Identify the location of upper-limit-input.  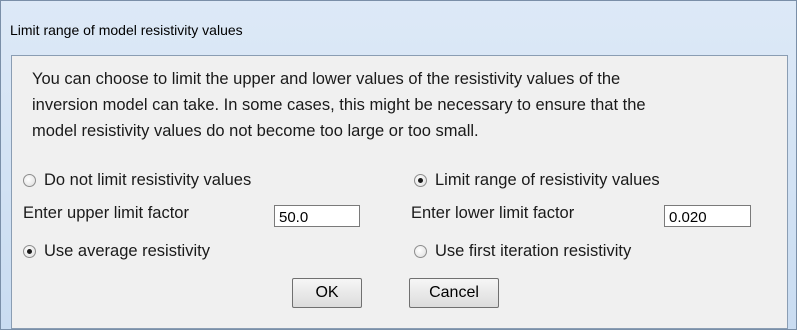
(317, 216).